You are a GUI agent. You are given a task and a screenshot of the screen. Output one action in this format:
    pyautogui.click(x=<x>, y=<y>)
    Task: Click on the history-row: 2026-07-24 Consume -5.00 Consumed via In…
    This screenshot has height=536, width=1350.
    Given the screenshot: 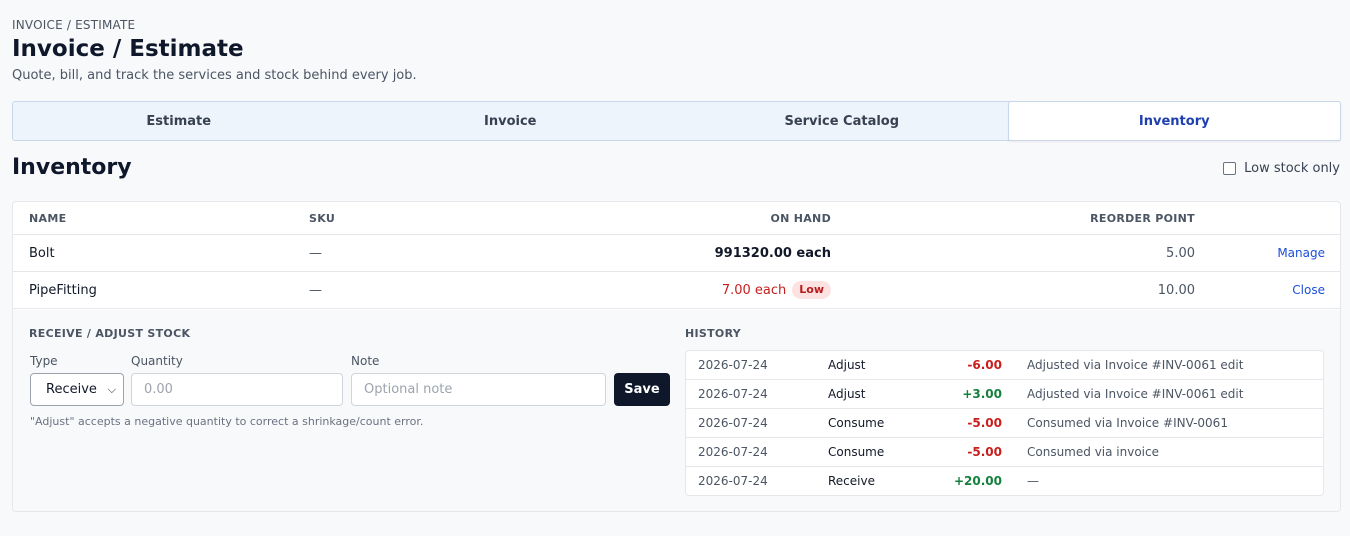 What is the action you would take?
    pyautogui.click(x=1004, y=423)
    